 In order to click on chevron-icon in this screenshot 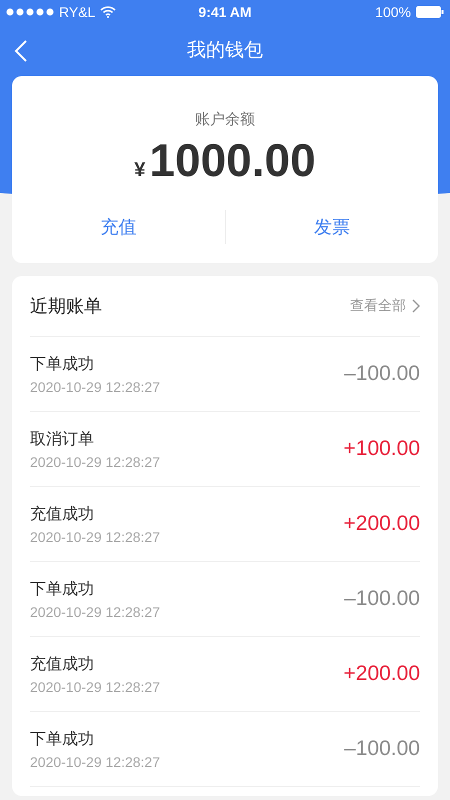, I will do `click(416, 306)`.